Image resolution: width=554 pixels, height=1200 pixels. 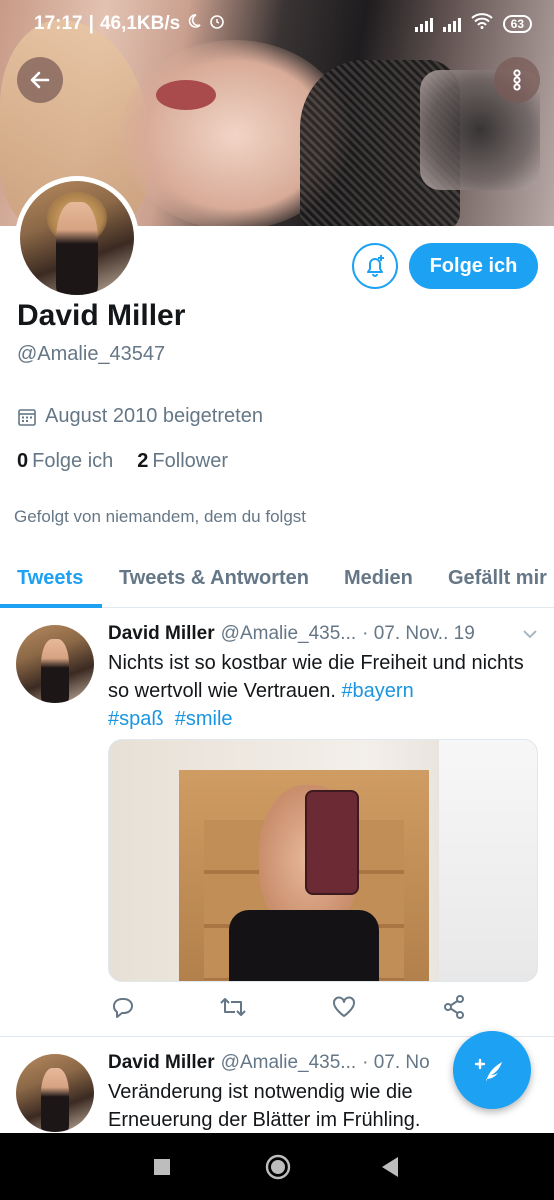 What do you see at coordinates (298, 1009) in the screenshot?
I see `tweet-actions` at bounding box center [298, 1009].